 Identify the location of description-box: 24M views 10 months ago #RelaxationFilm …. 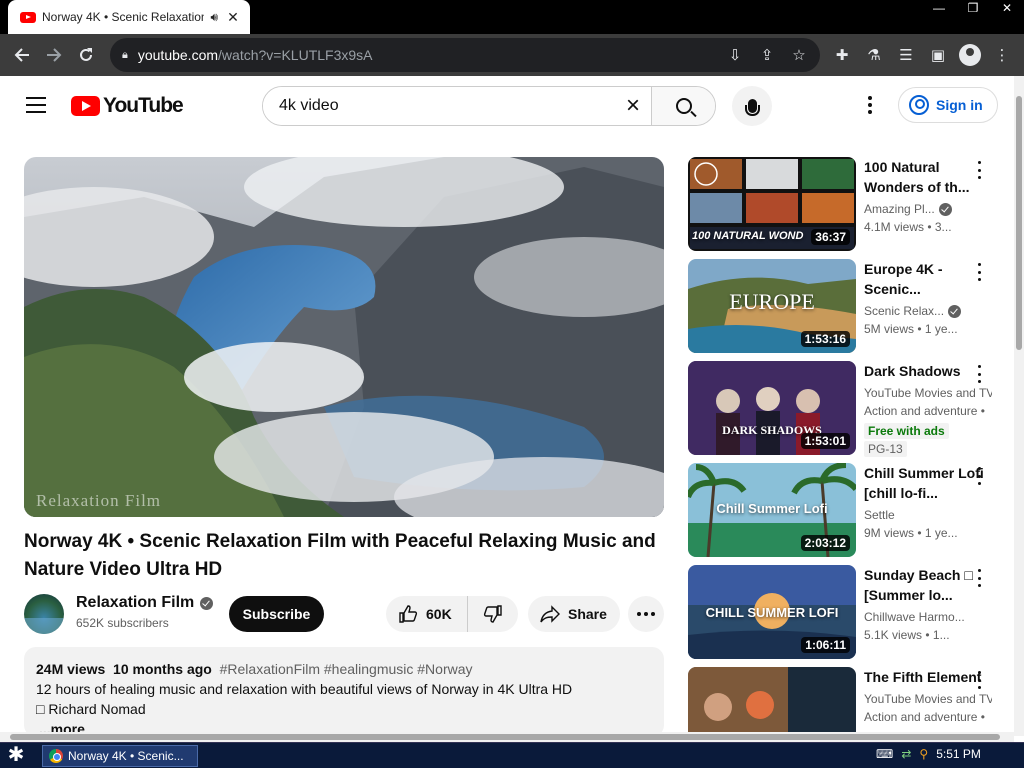
(344, 692).